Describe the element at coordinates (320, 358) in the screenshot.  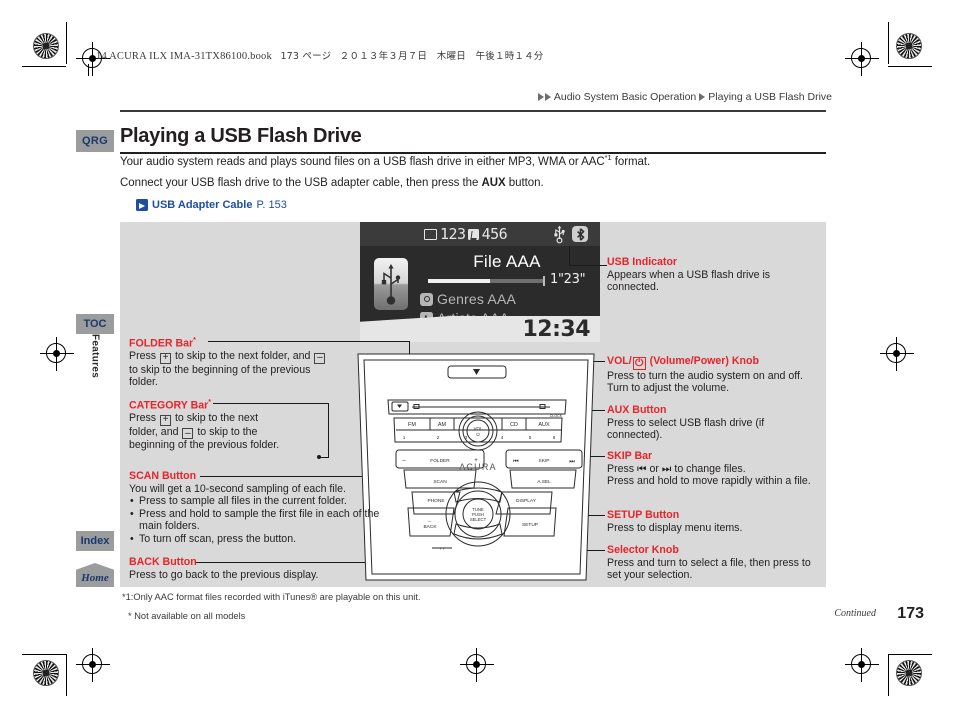
I see `minus-key-icon: –` at that location.